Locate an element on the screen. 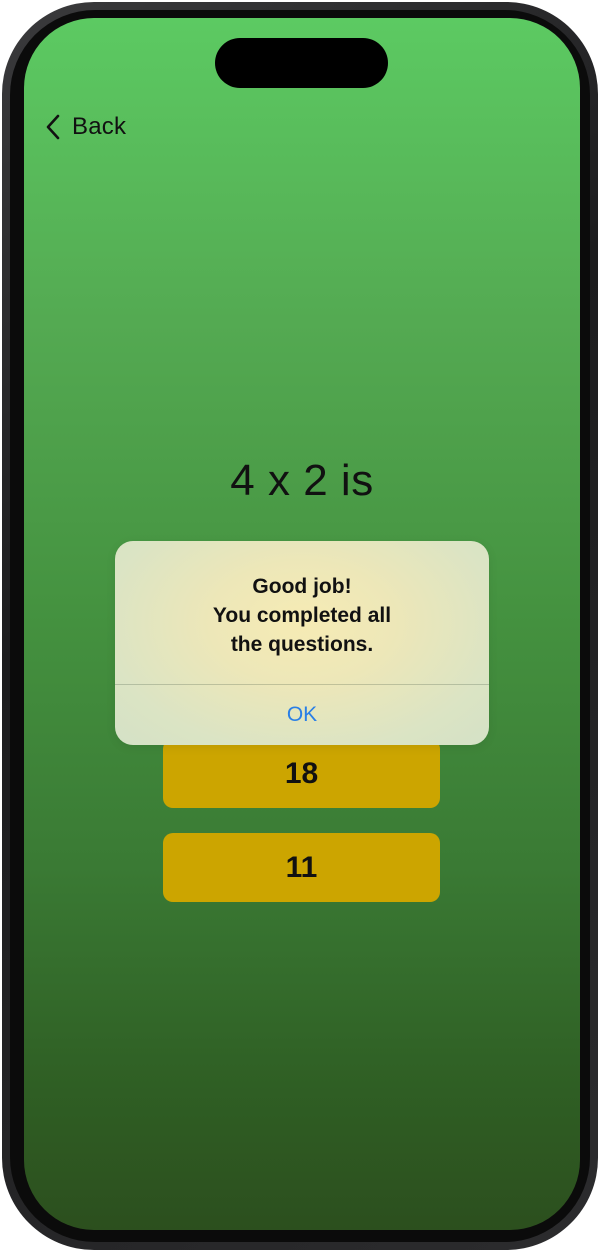 Image resolution: width=600 pixels, height=1252 pixels. answer-button-2: 18 is located at coordinates (301, 773).